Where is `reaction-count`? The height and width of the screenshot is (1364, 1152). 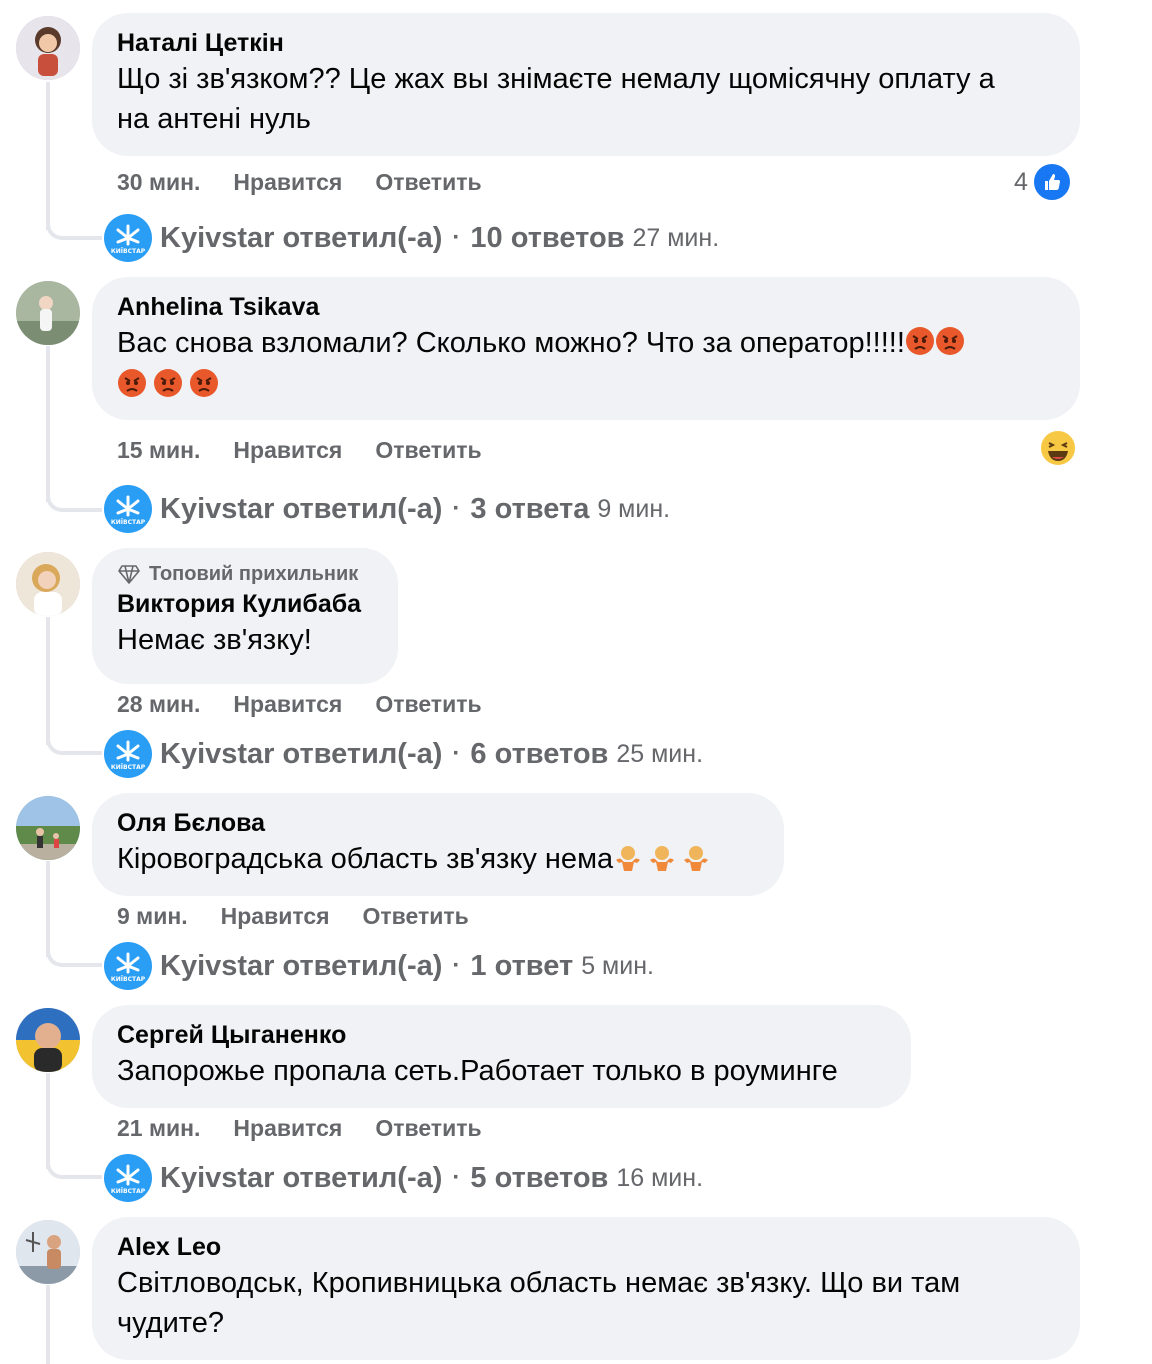 reaction-count is located at coordinates (1058, 448).